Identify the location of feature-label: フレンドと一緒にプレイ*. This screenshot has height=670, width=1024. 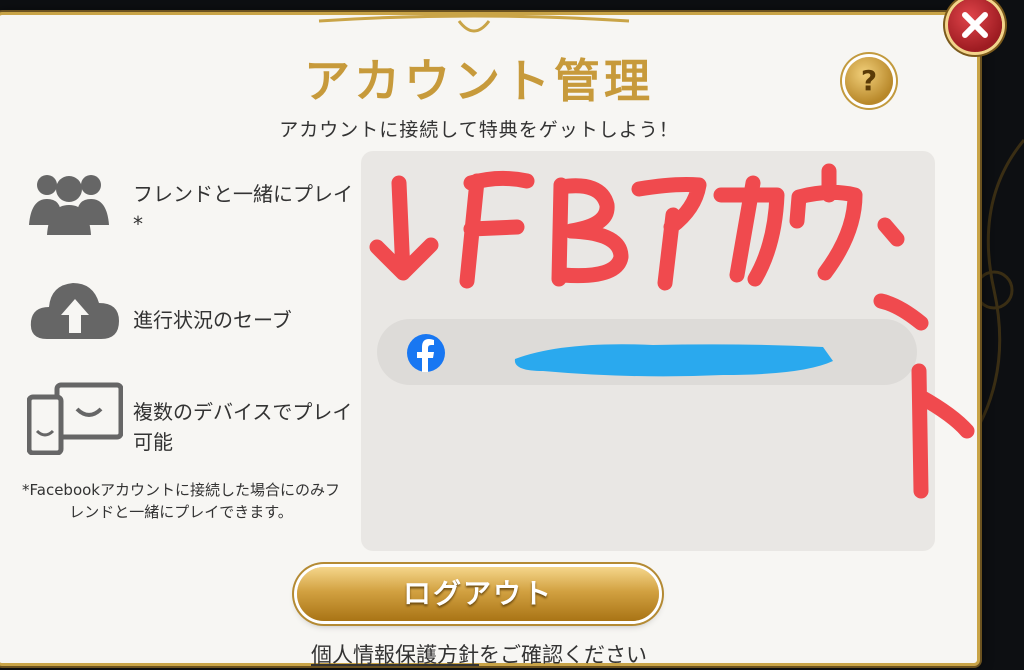
(243, 209).